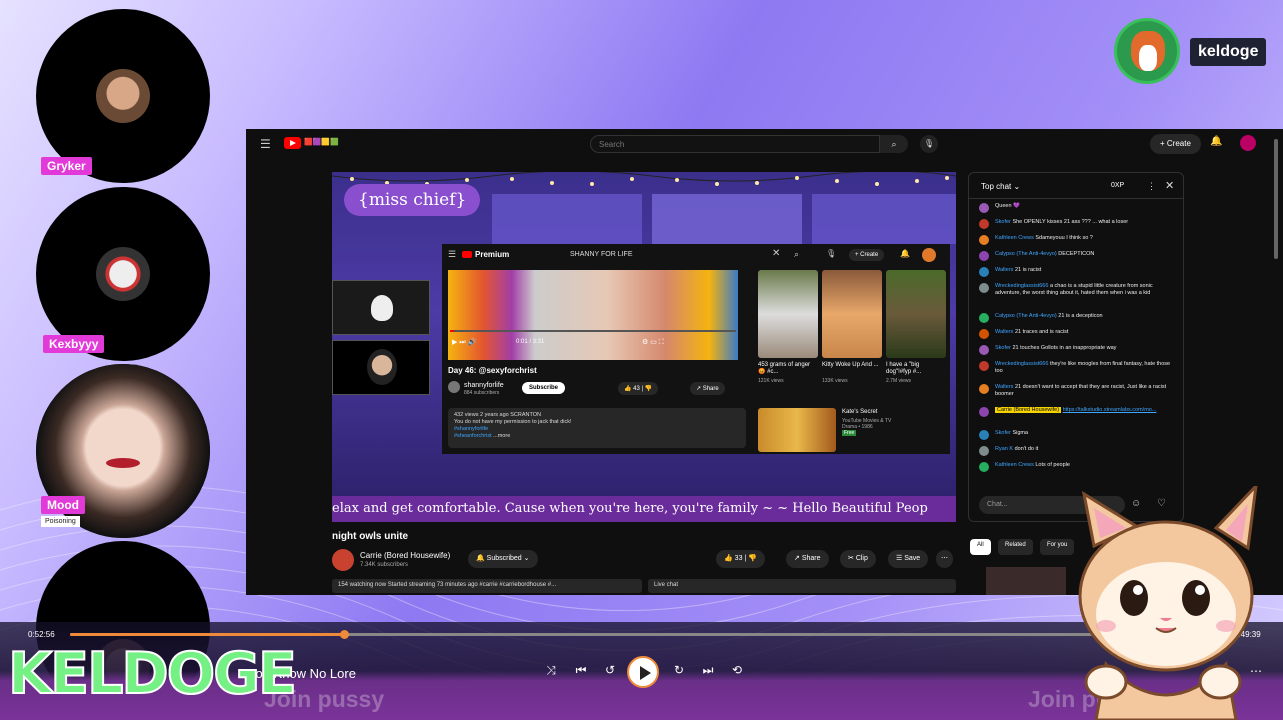 The image size is (1283, 720). What do you see at coordinates (344, 634) in the screenshot?
I see `seek-bar-handle` at bounding box center [344, 634].